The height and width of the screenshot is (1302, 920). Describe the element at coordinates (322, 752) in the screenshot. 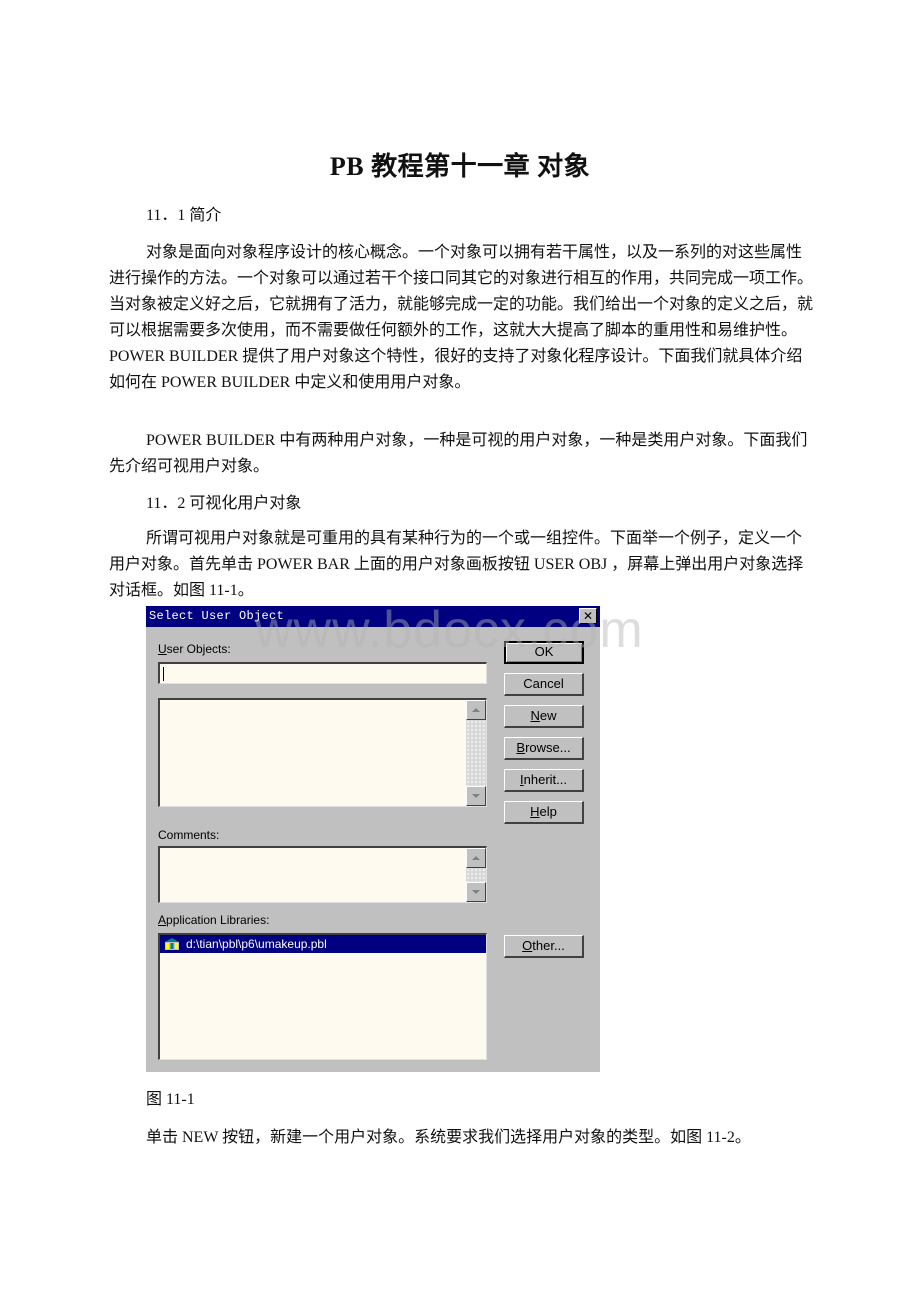

I see `user-objects-list` at that location.